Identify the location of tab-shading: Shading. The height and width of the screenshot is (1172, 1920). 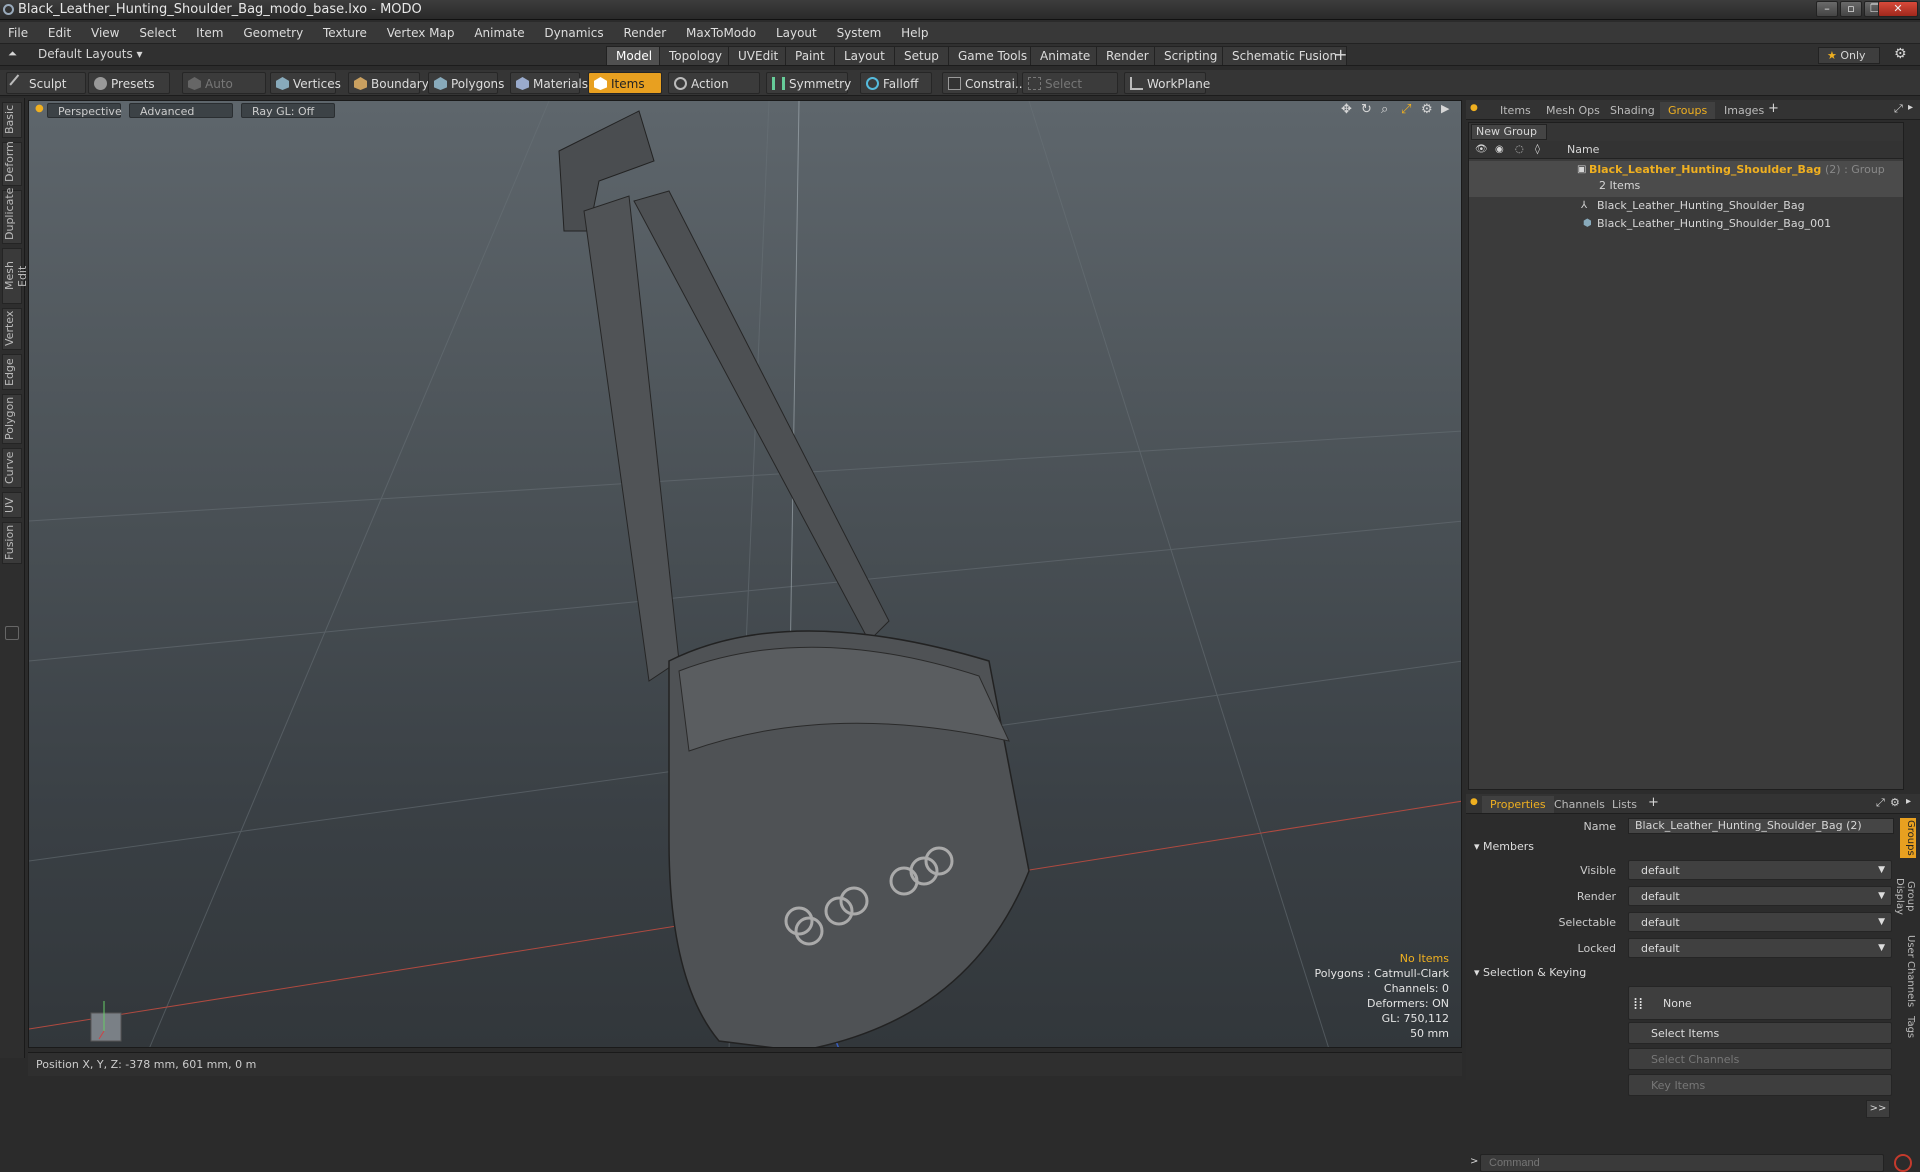
(1632, 110).